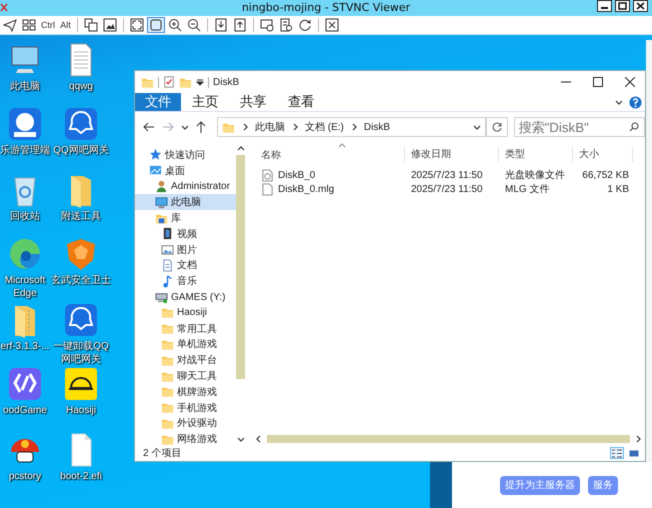  I want to click on nav-item: 常用工具, so click(185, 328).